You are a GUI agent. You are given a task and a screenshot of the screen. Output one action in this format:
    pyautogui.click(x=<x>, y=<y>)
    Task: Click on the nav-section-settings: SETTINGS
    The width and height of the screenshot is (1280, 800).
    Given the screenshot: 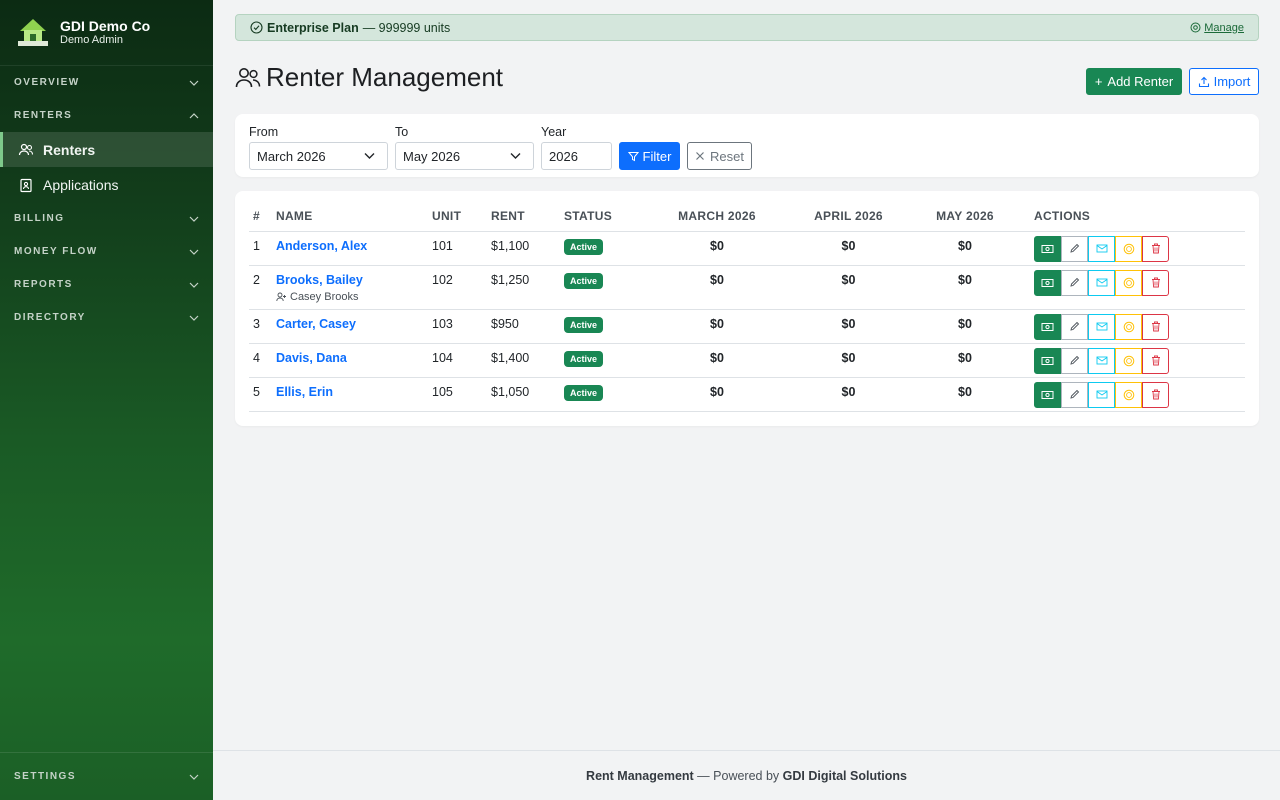 What is the action you would take?
    pyautogui.click(x=106, y=776)
    